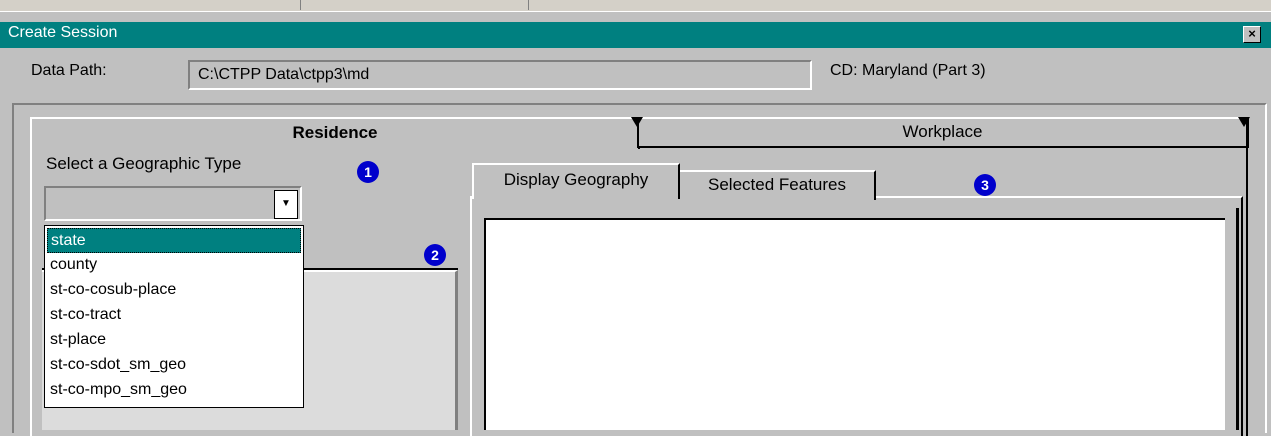 This screenshot has width=1271, height=436. Describe the element at coordinates (174, 340) in the screenshot. I see `dropdown-option-st-place: st-place` at that location.